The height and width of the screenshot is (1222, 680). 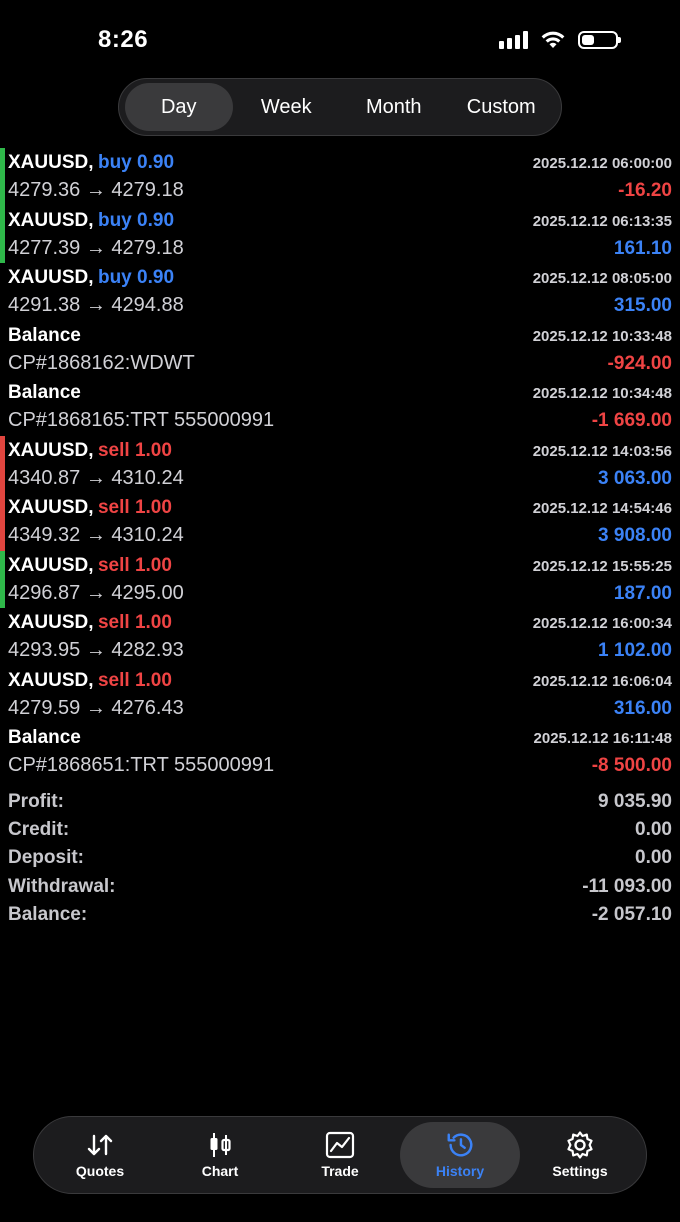 I want to click on tab-quotes: Quotes, so click(x=100, y=1155).